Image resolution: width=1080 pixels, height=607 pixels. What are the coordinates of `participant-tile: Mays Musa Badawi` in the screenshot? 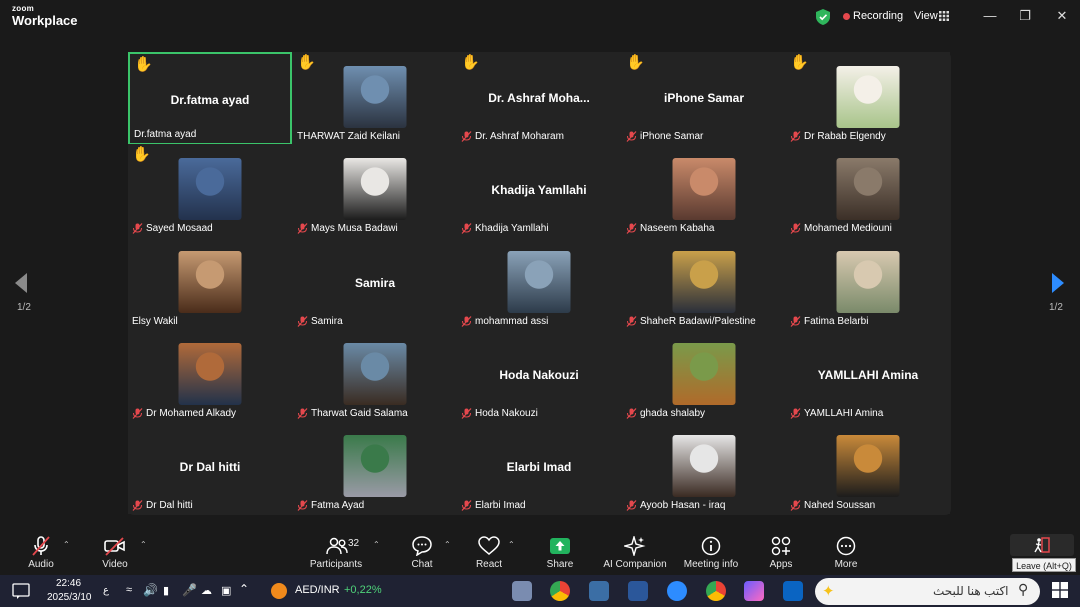 It's located at (375, 190).